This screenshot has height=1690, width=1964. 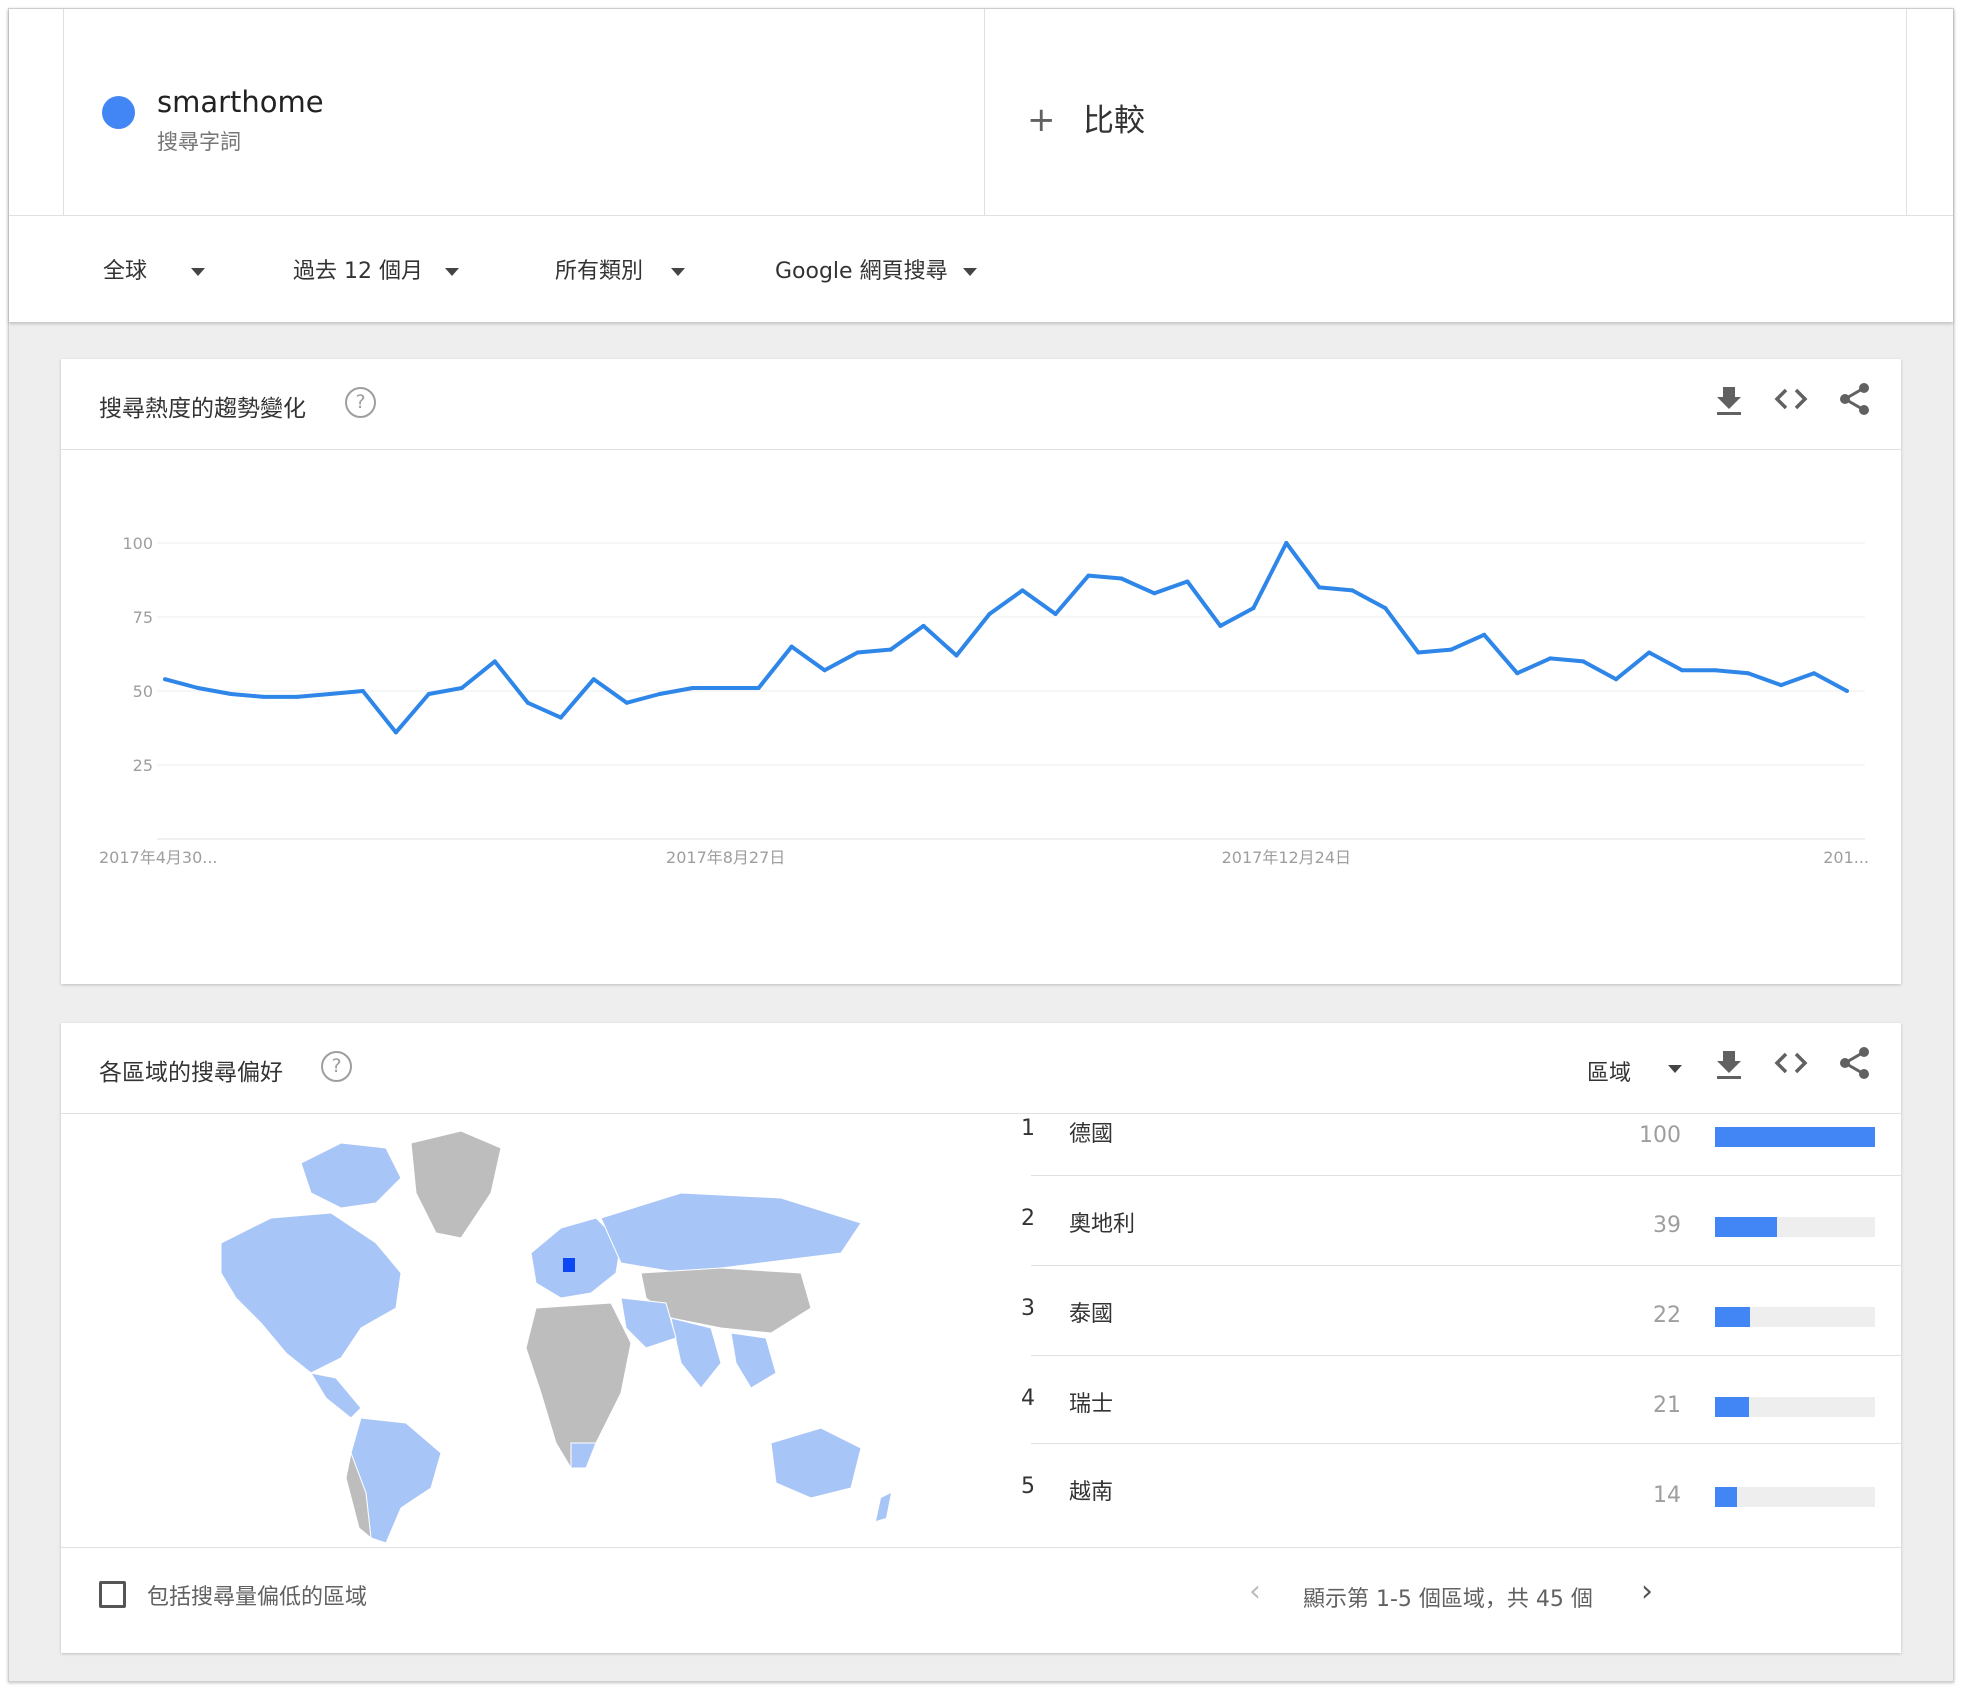 I want to click on region-name: 奧地利, so click(x=1102, y=1224).